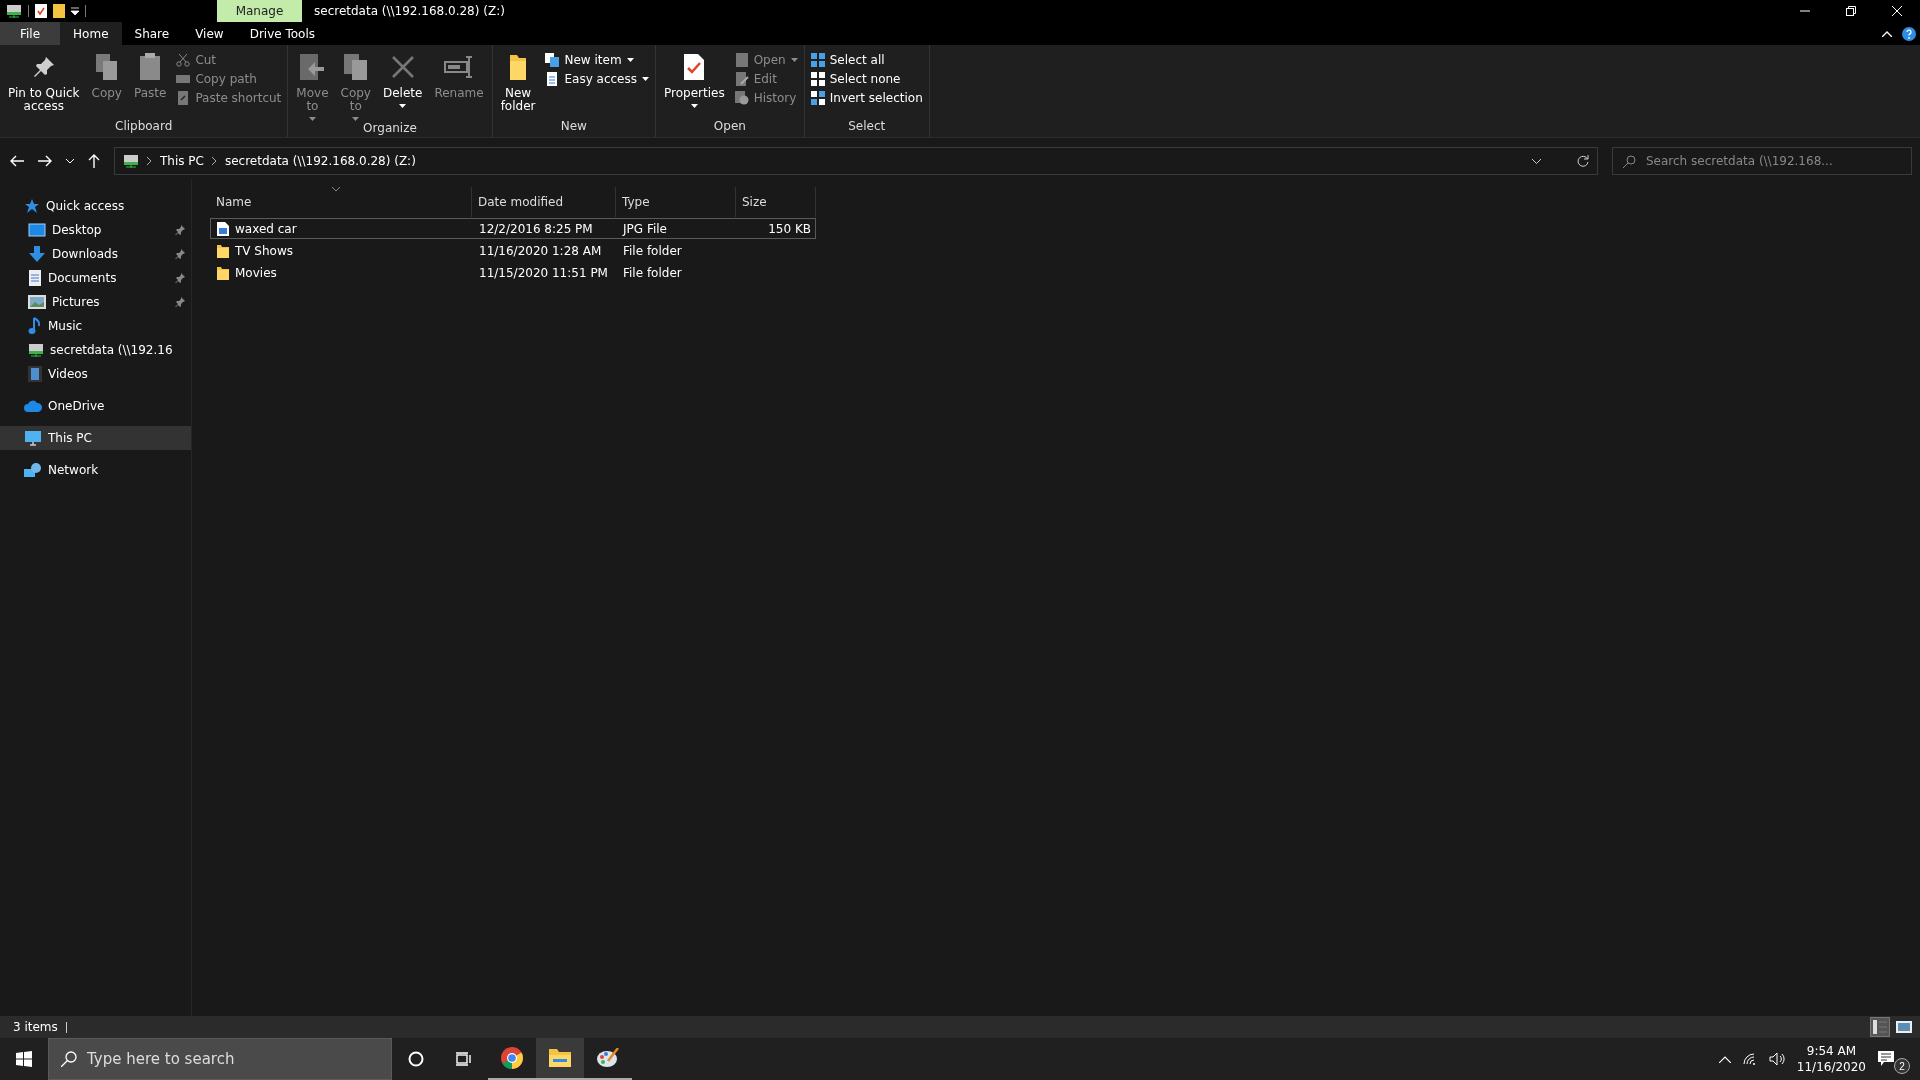 This screenshot has width=1920, height=1080. What do you see at coordinates (44, 84) in the screenshot?
I see `ribbon-button: Pin to Quick access` at bounding box center [44, 84].